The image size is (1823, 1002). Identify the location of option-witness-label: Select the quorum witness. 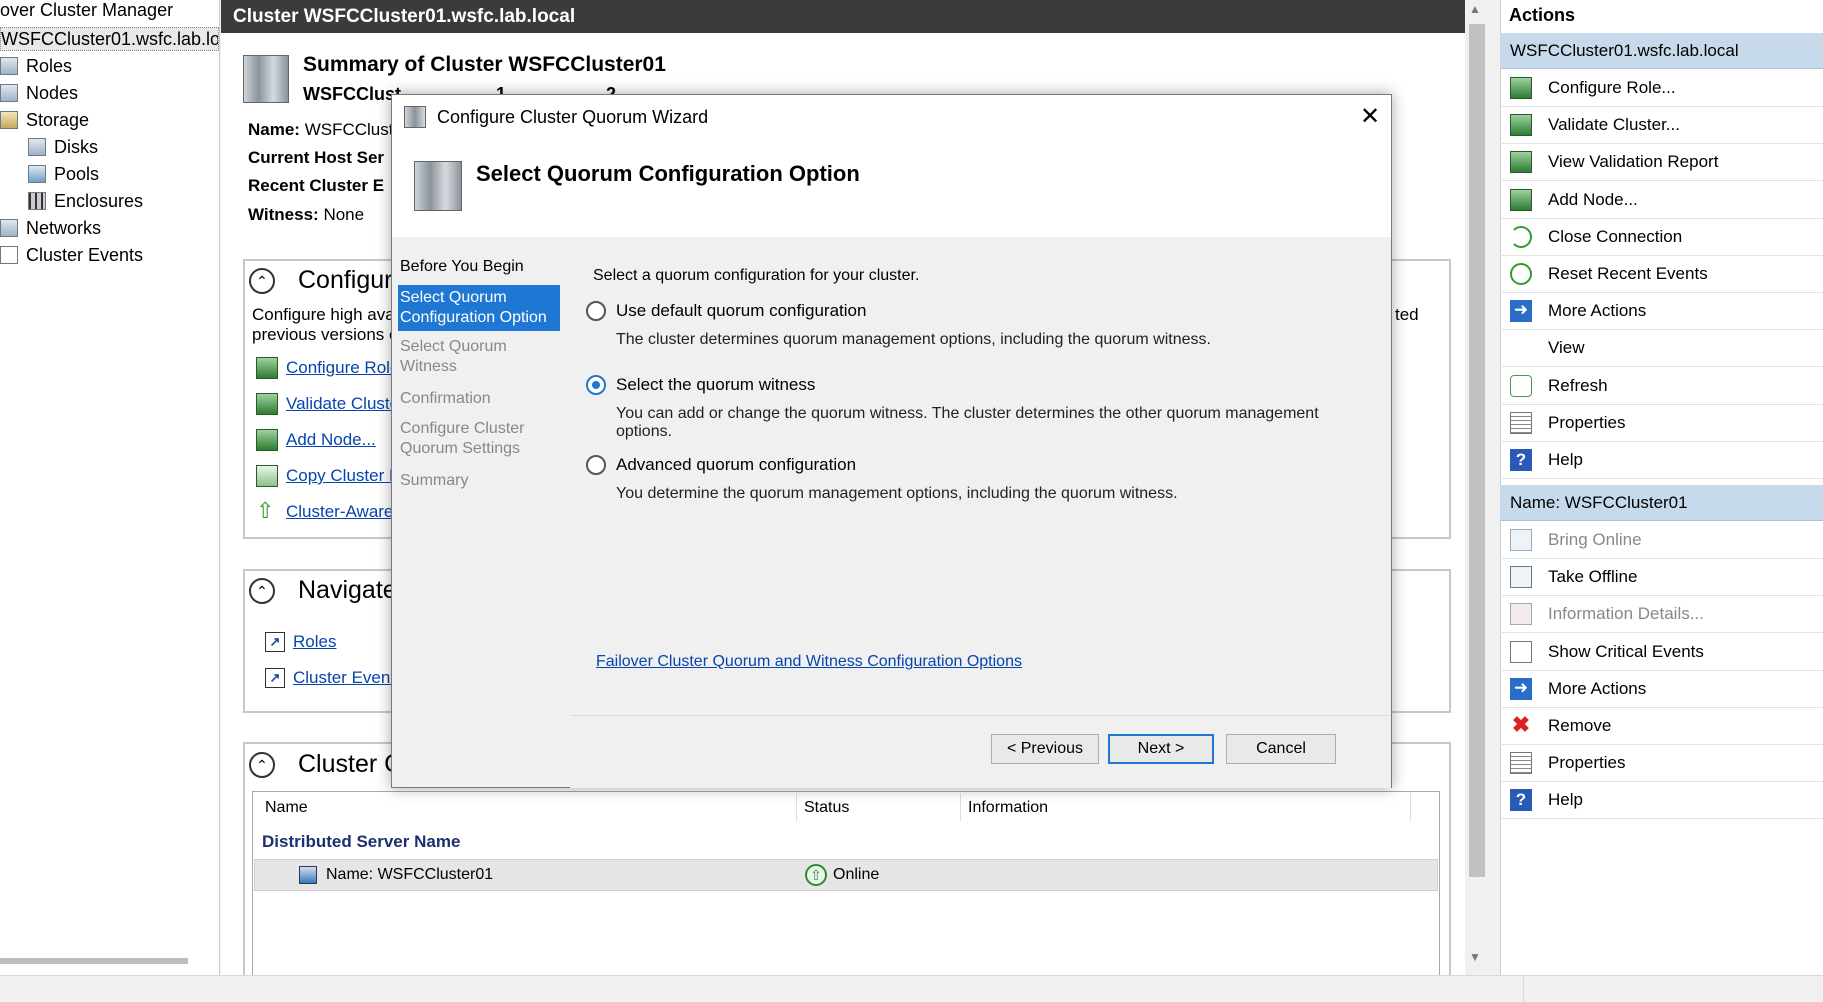
(715, 385).